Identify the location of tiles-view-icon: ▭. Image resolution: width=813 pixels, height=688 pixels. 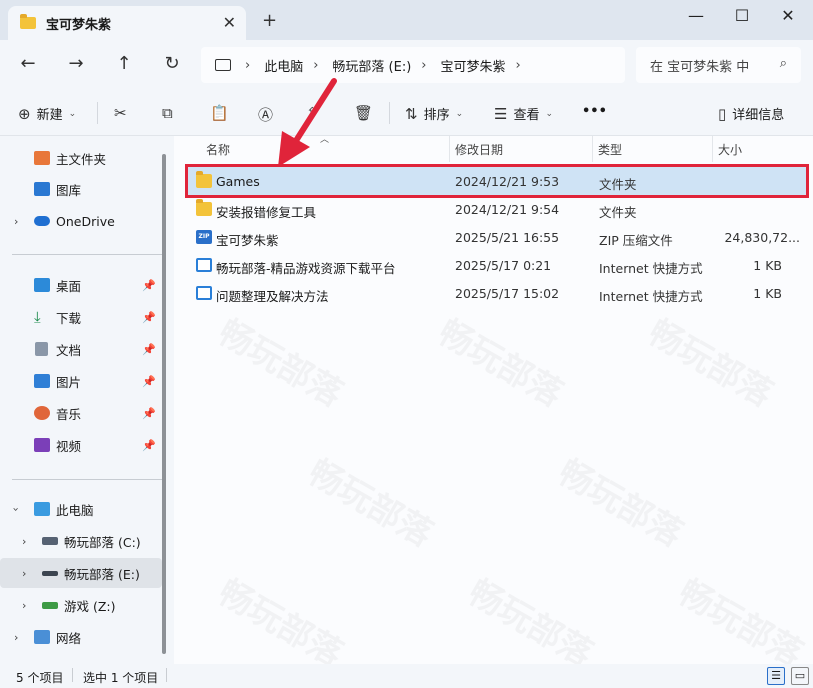
(800, 676).